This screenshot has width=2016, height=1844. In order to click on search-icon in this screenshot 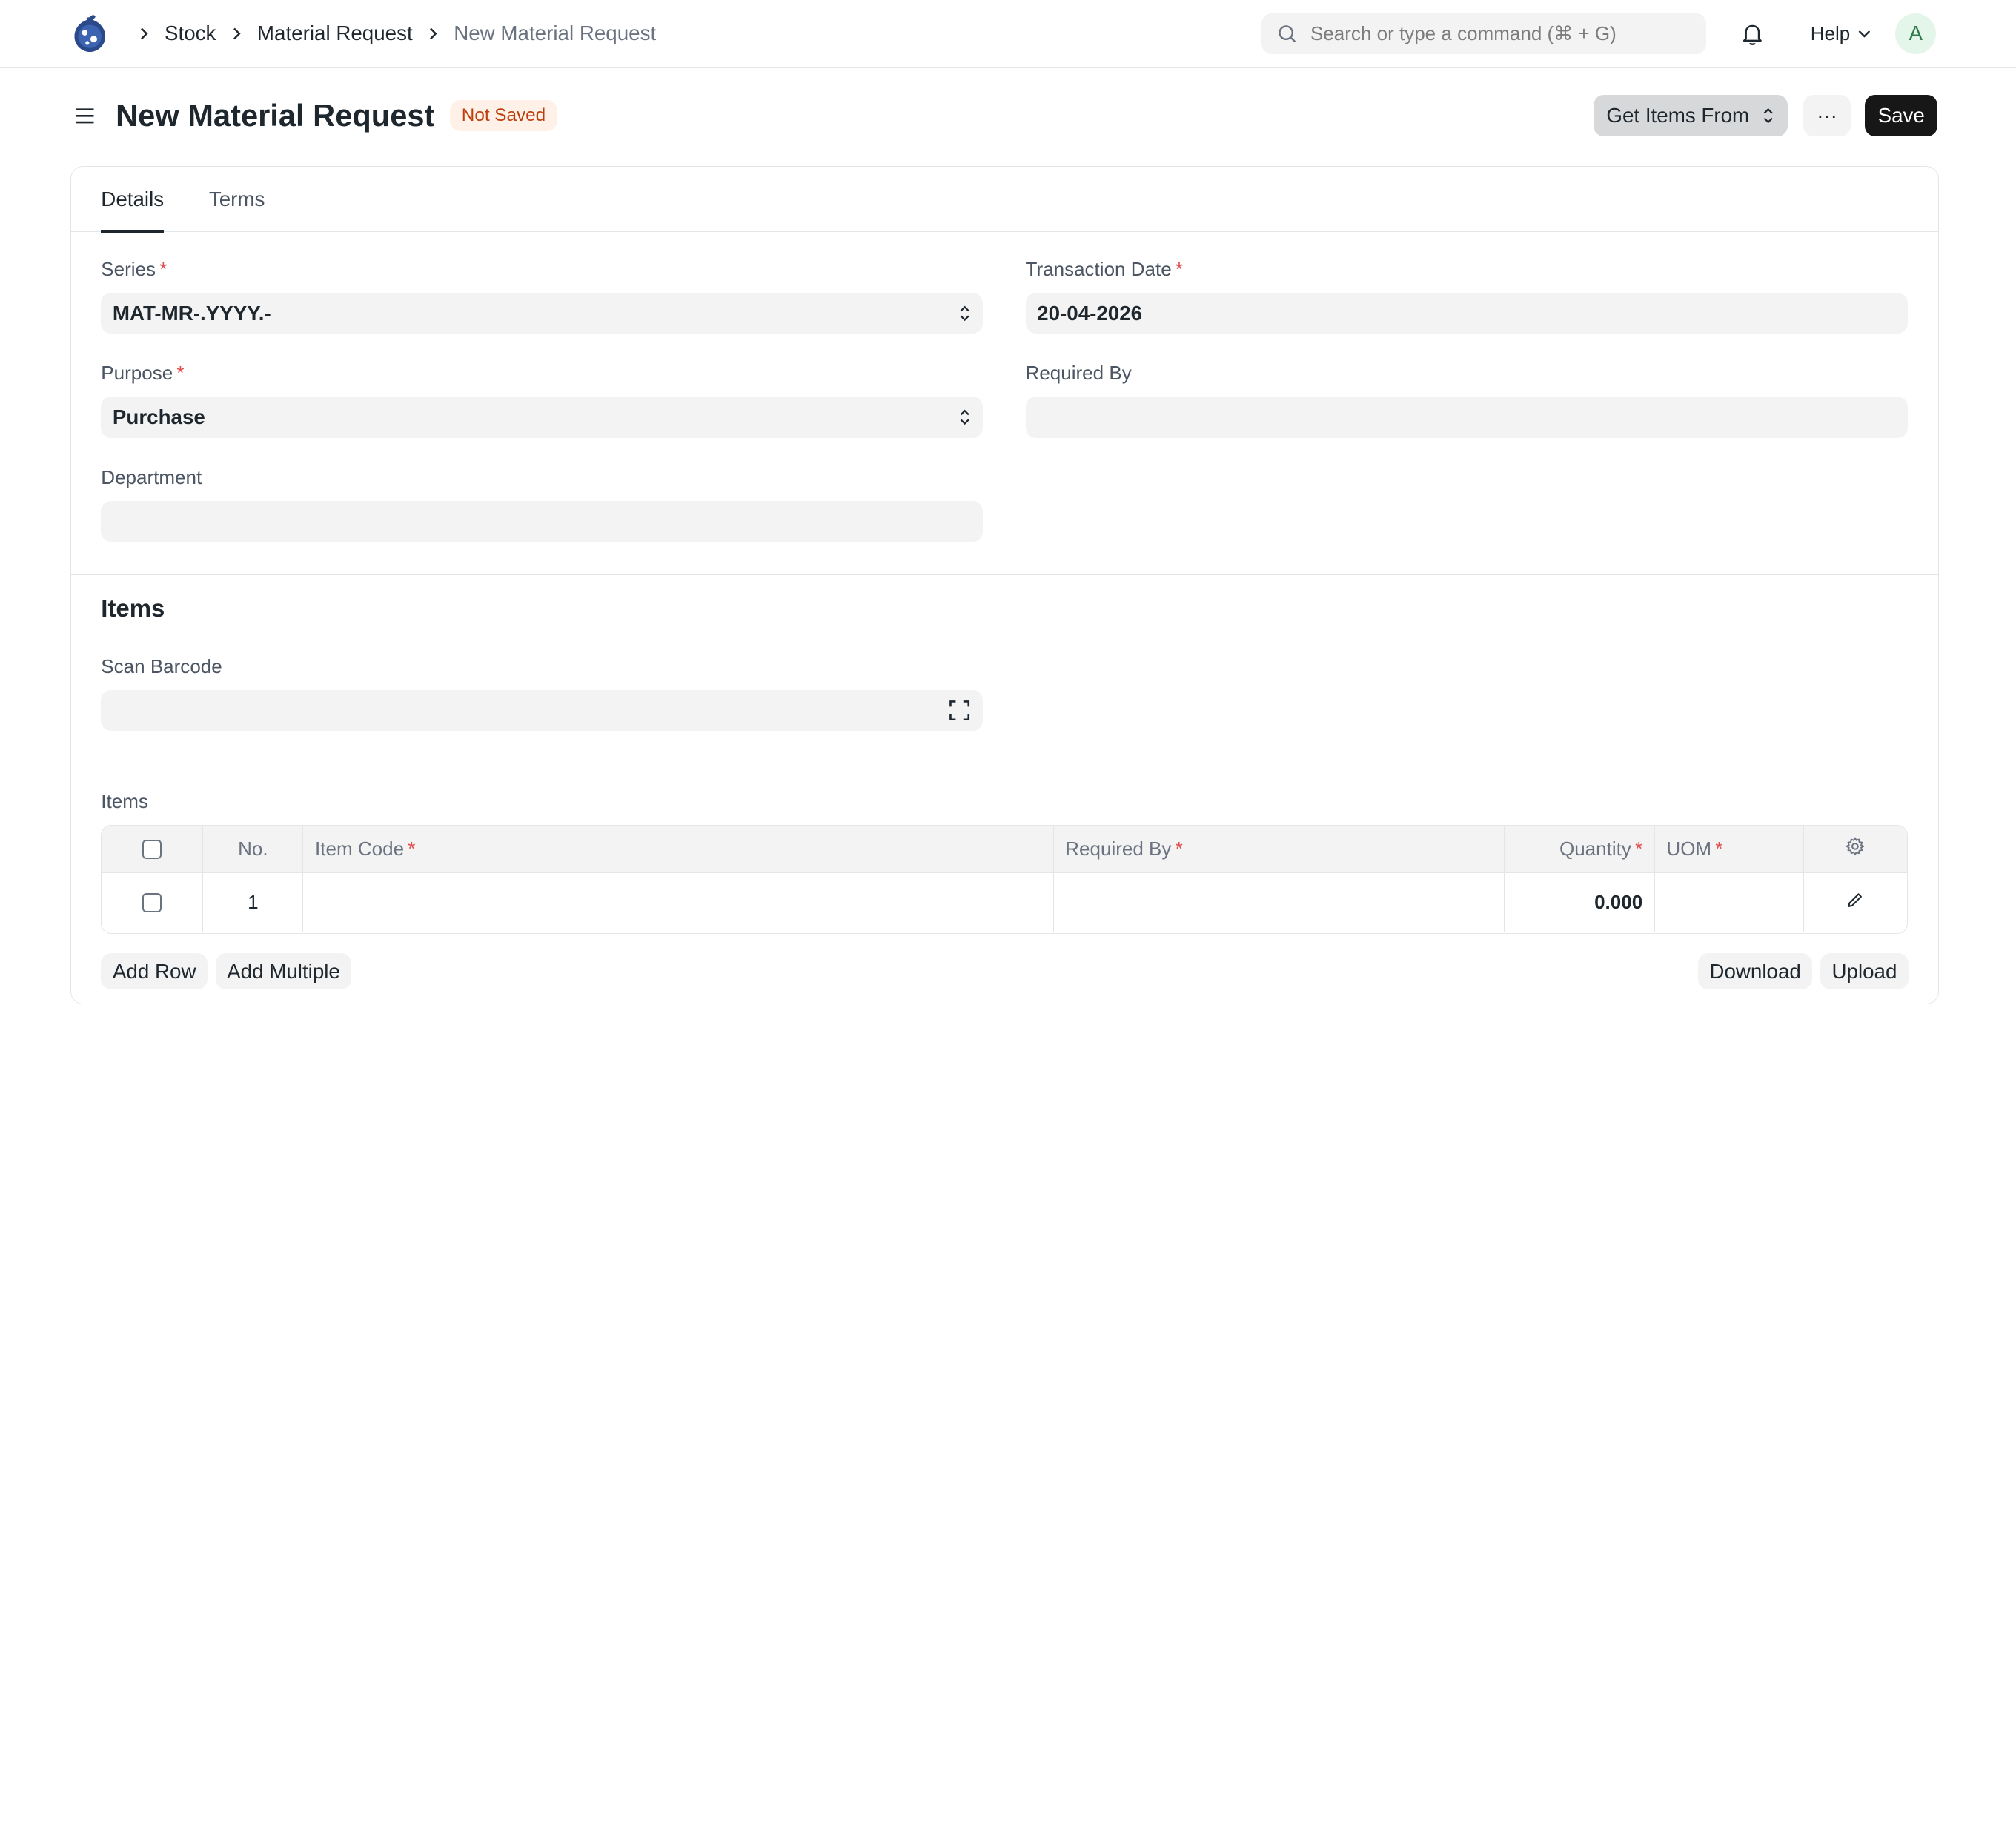, I will do `click(1288, 34)`.